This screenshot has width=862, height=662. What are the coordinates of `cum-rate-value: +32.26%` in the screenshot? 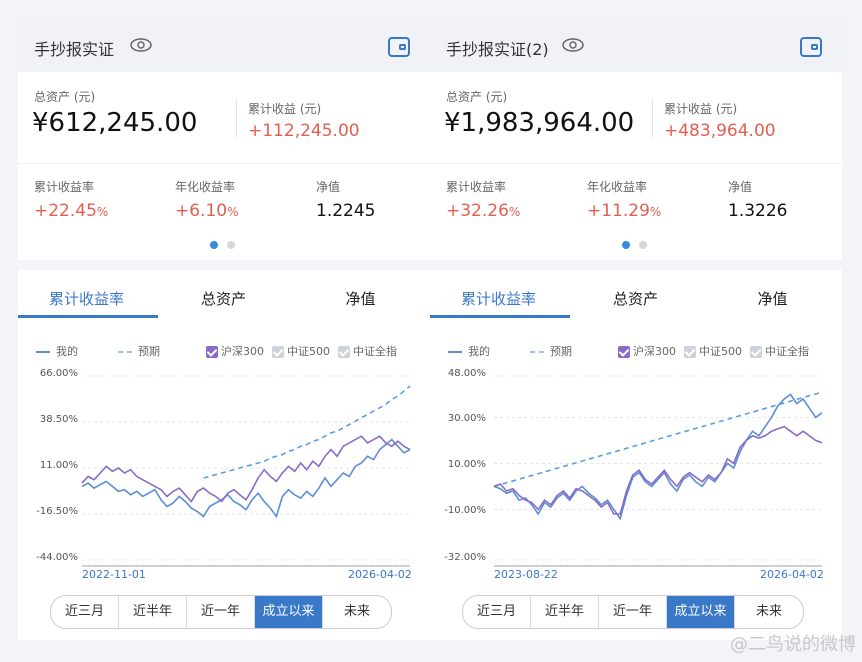 It's located at (483, 211).